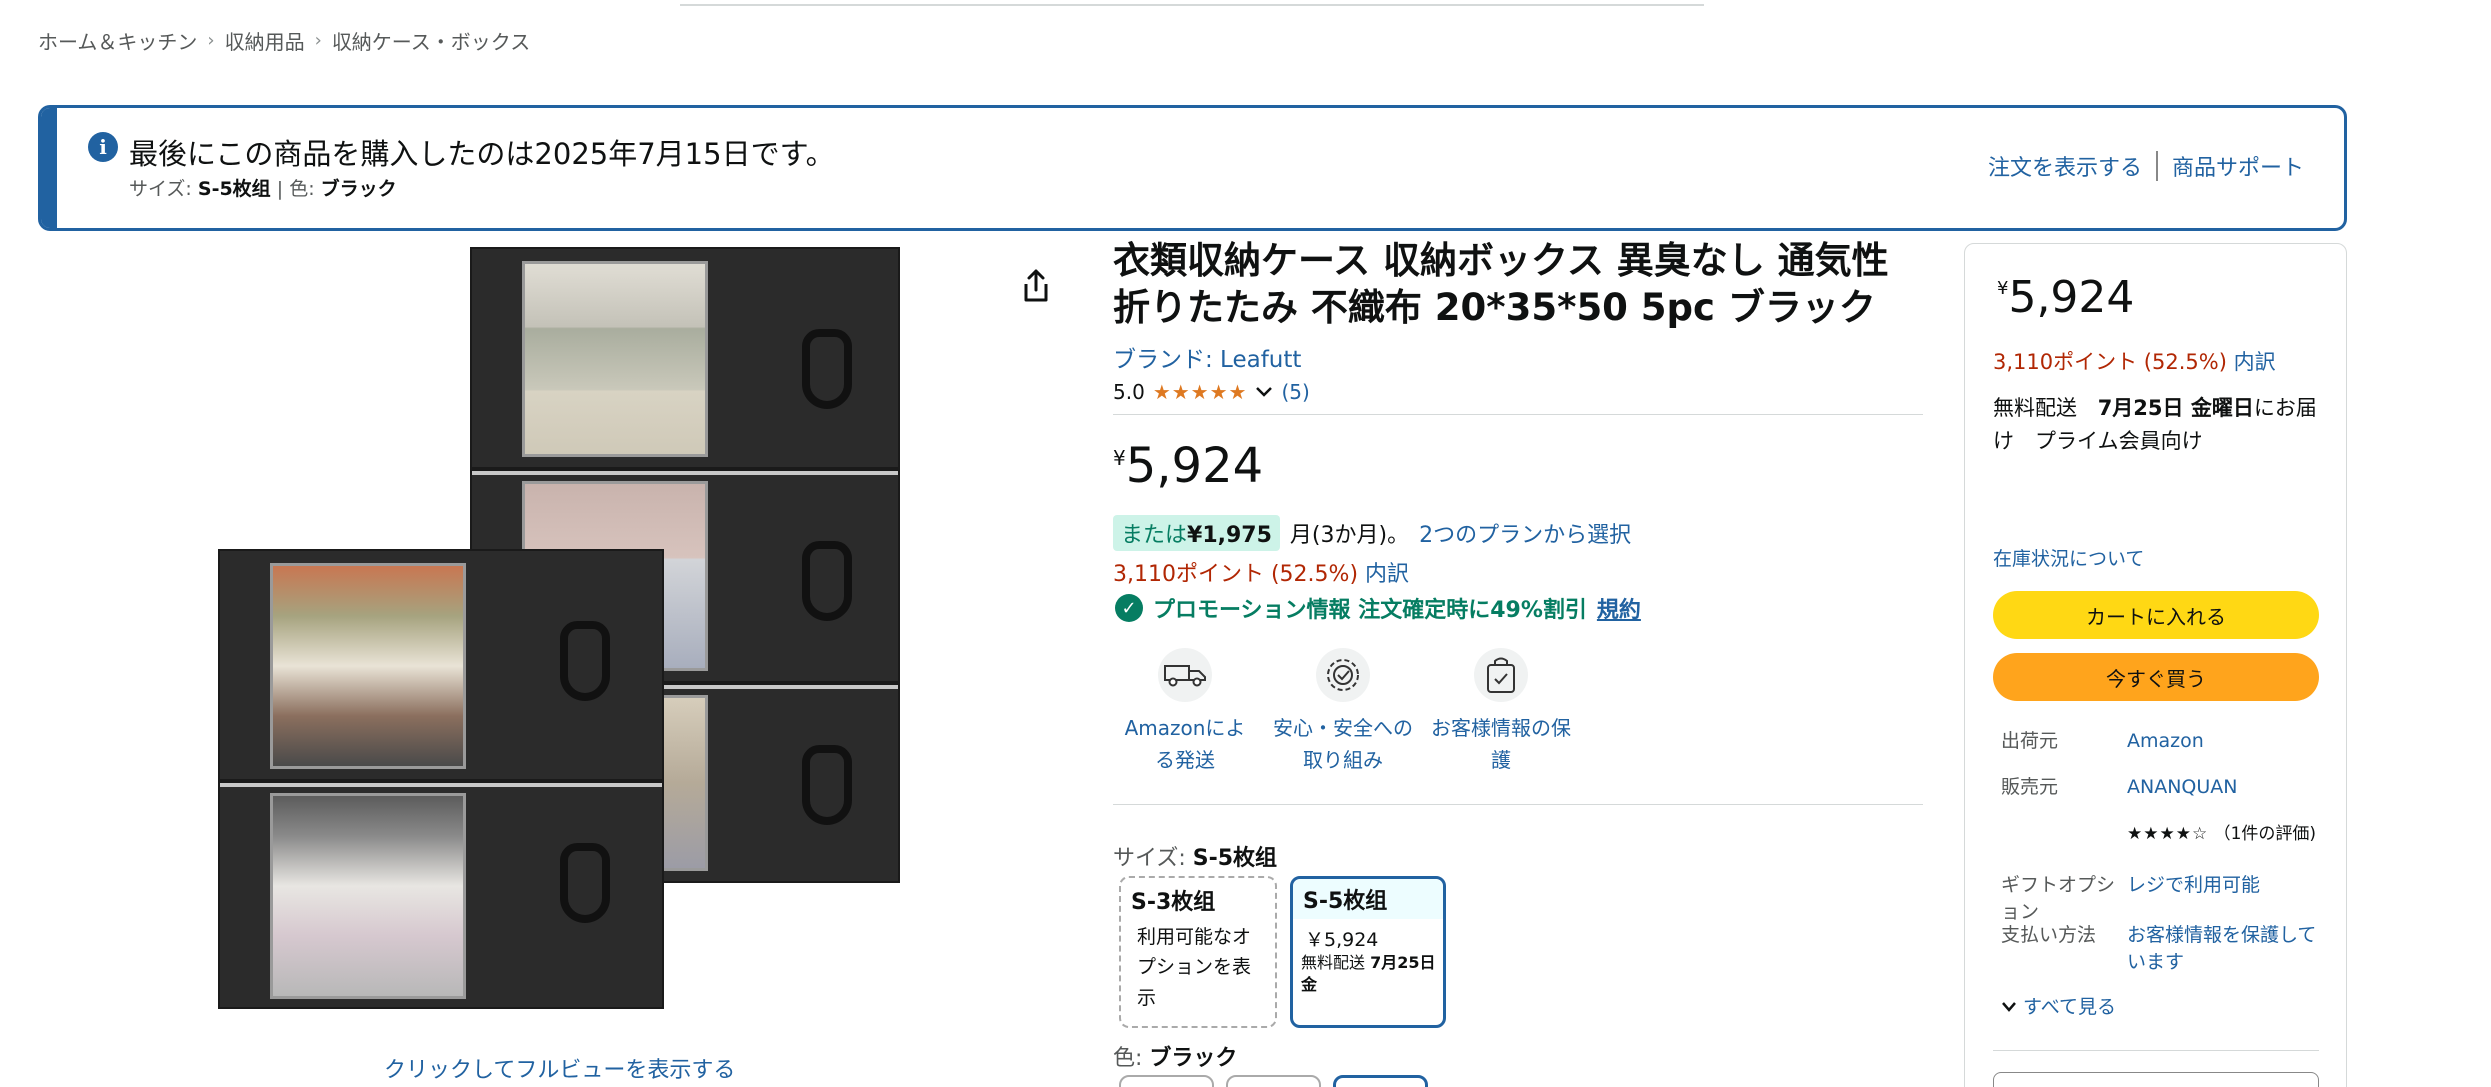 This screenshot has height=1087, width=2491. Describe the element at coordinates (1501, 675) in the screenshot. I see `secure-bag-icon` at that location.